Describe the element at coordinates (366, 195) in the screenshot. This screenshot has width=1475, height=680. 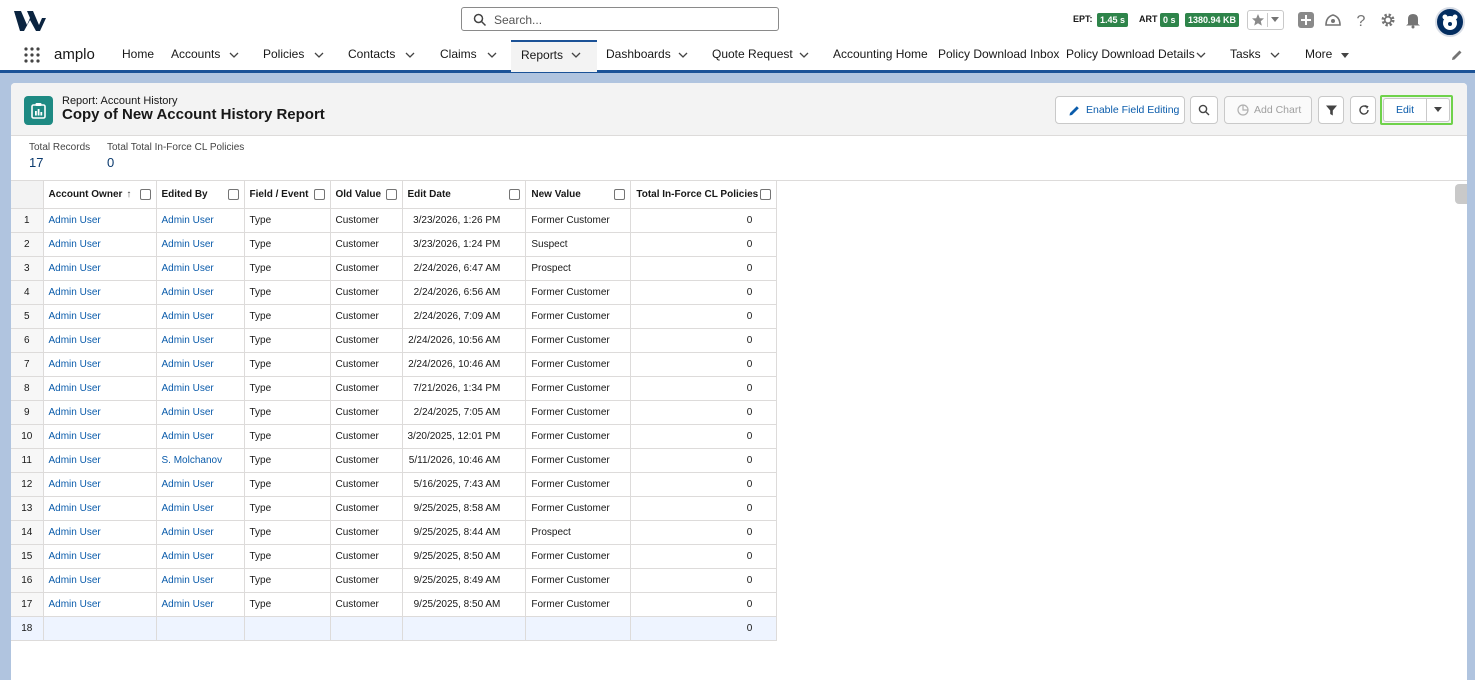
I see `column-header-old-value: Old Value` at that location.